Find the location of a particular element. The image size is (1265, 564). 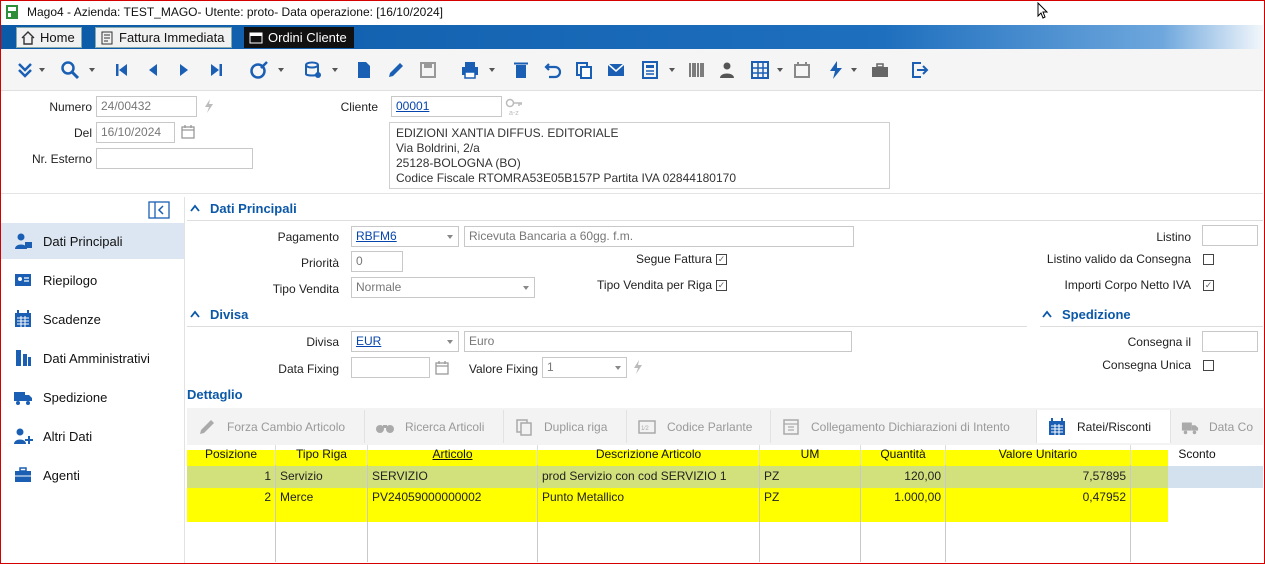

cell-tipo-riga: Merce is located at coordinates (321, 498).